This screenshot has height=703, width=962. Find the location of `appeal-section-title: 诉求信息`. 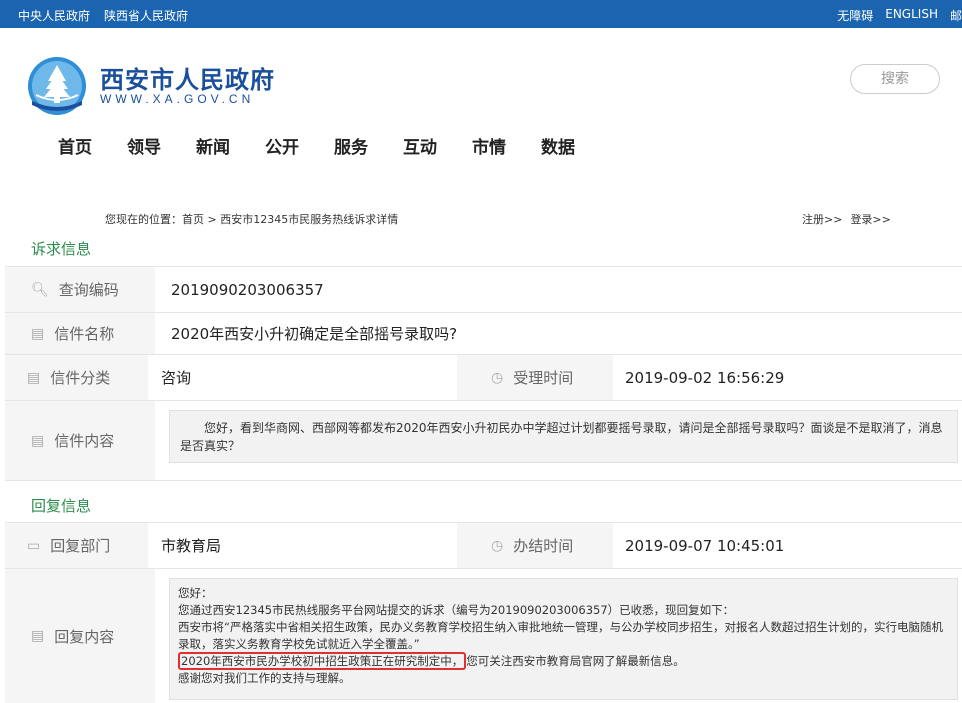

appeal-section-title: 诉求信息 is located at coordinates (61, 249).